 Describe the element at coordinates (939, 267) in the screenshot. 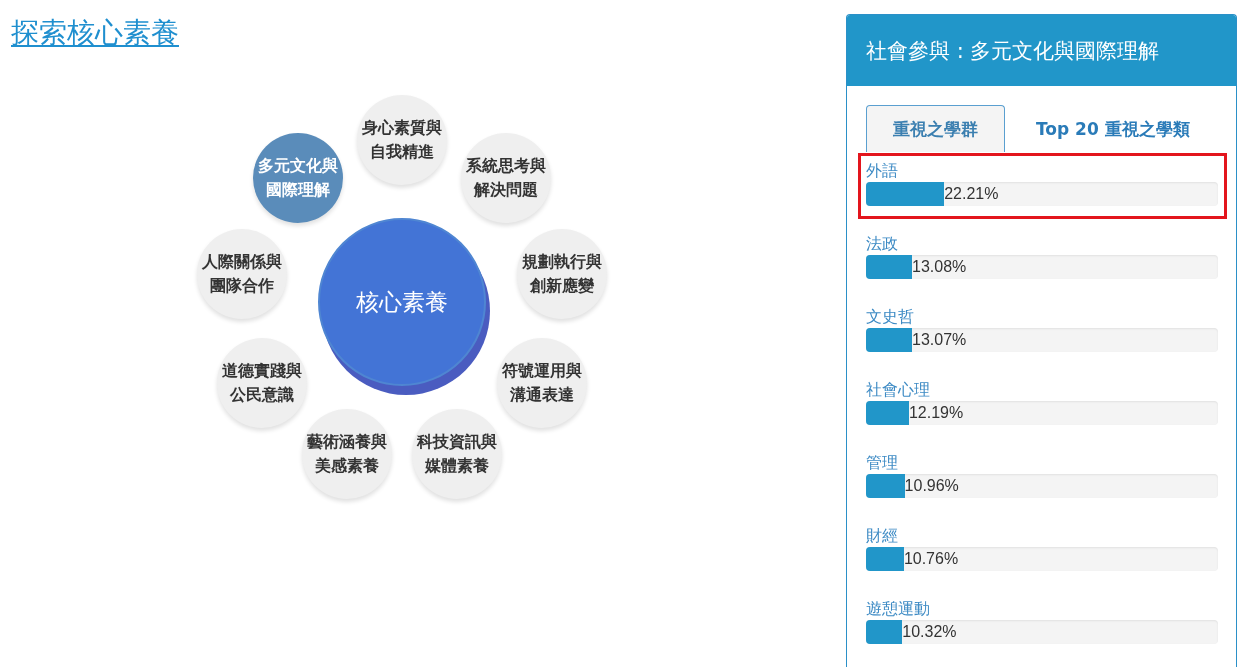

I see `percent-label: 13.08%` at that location.